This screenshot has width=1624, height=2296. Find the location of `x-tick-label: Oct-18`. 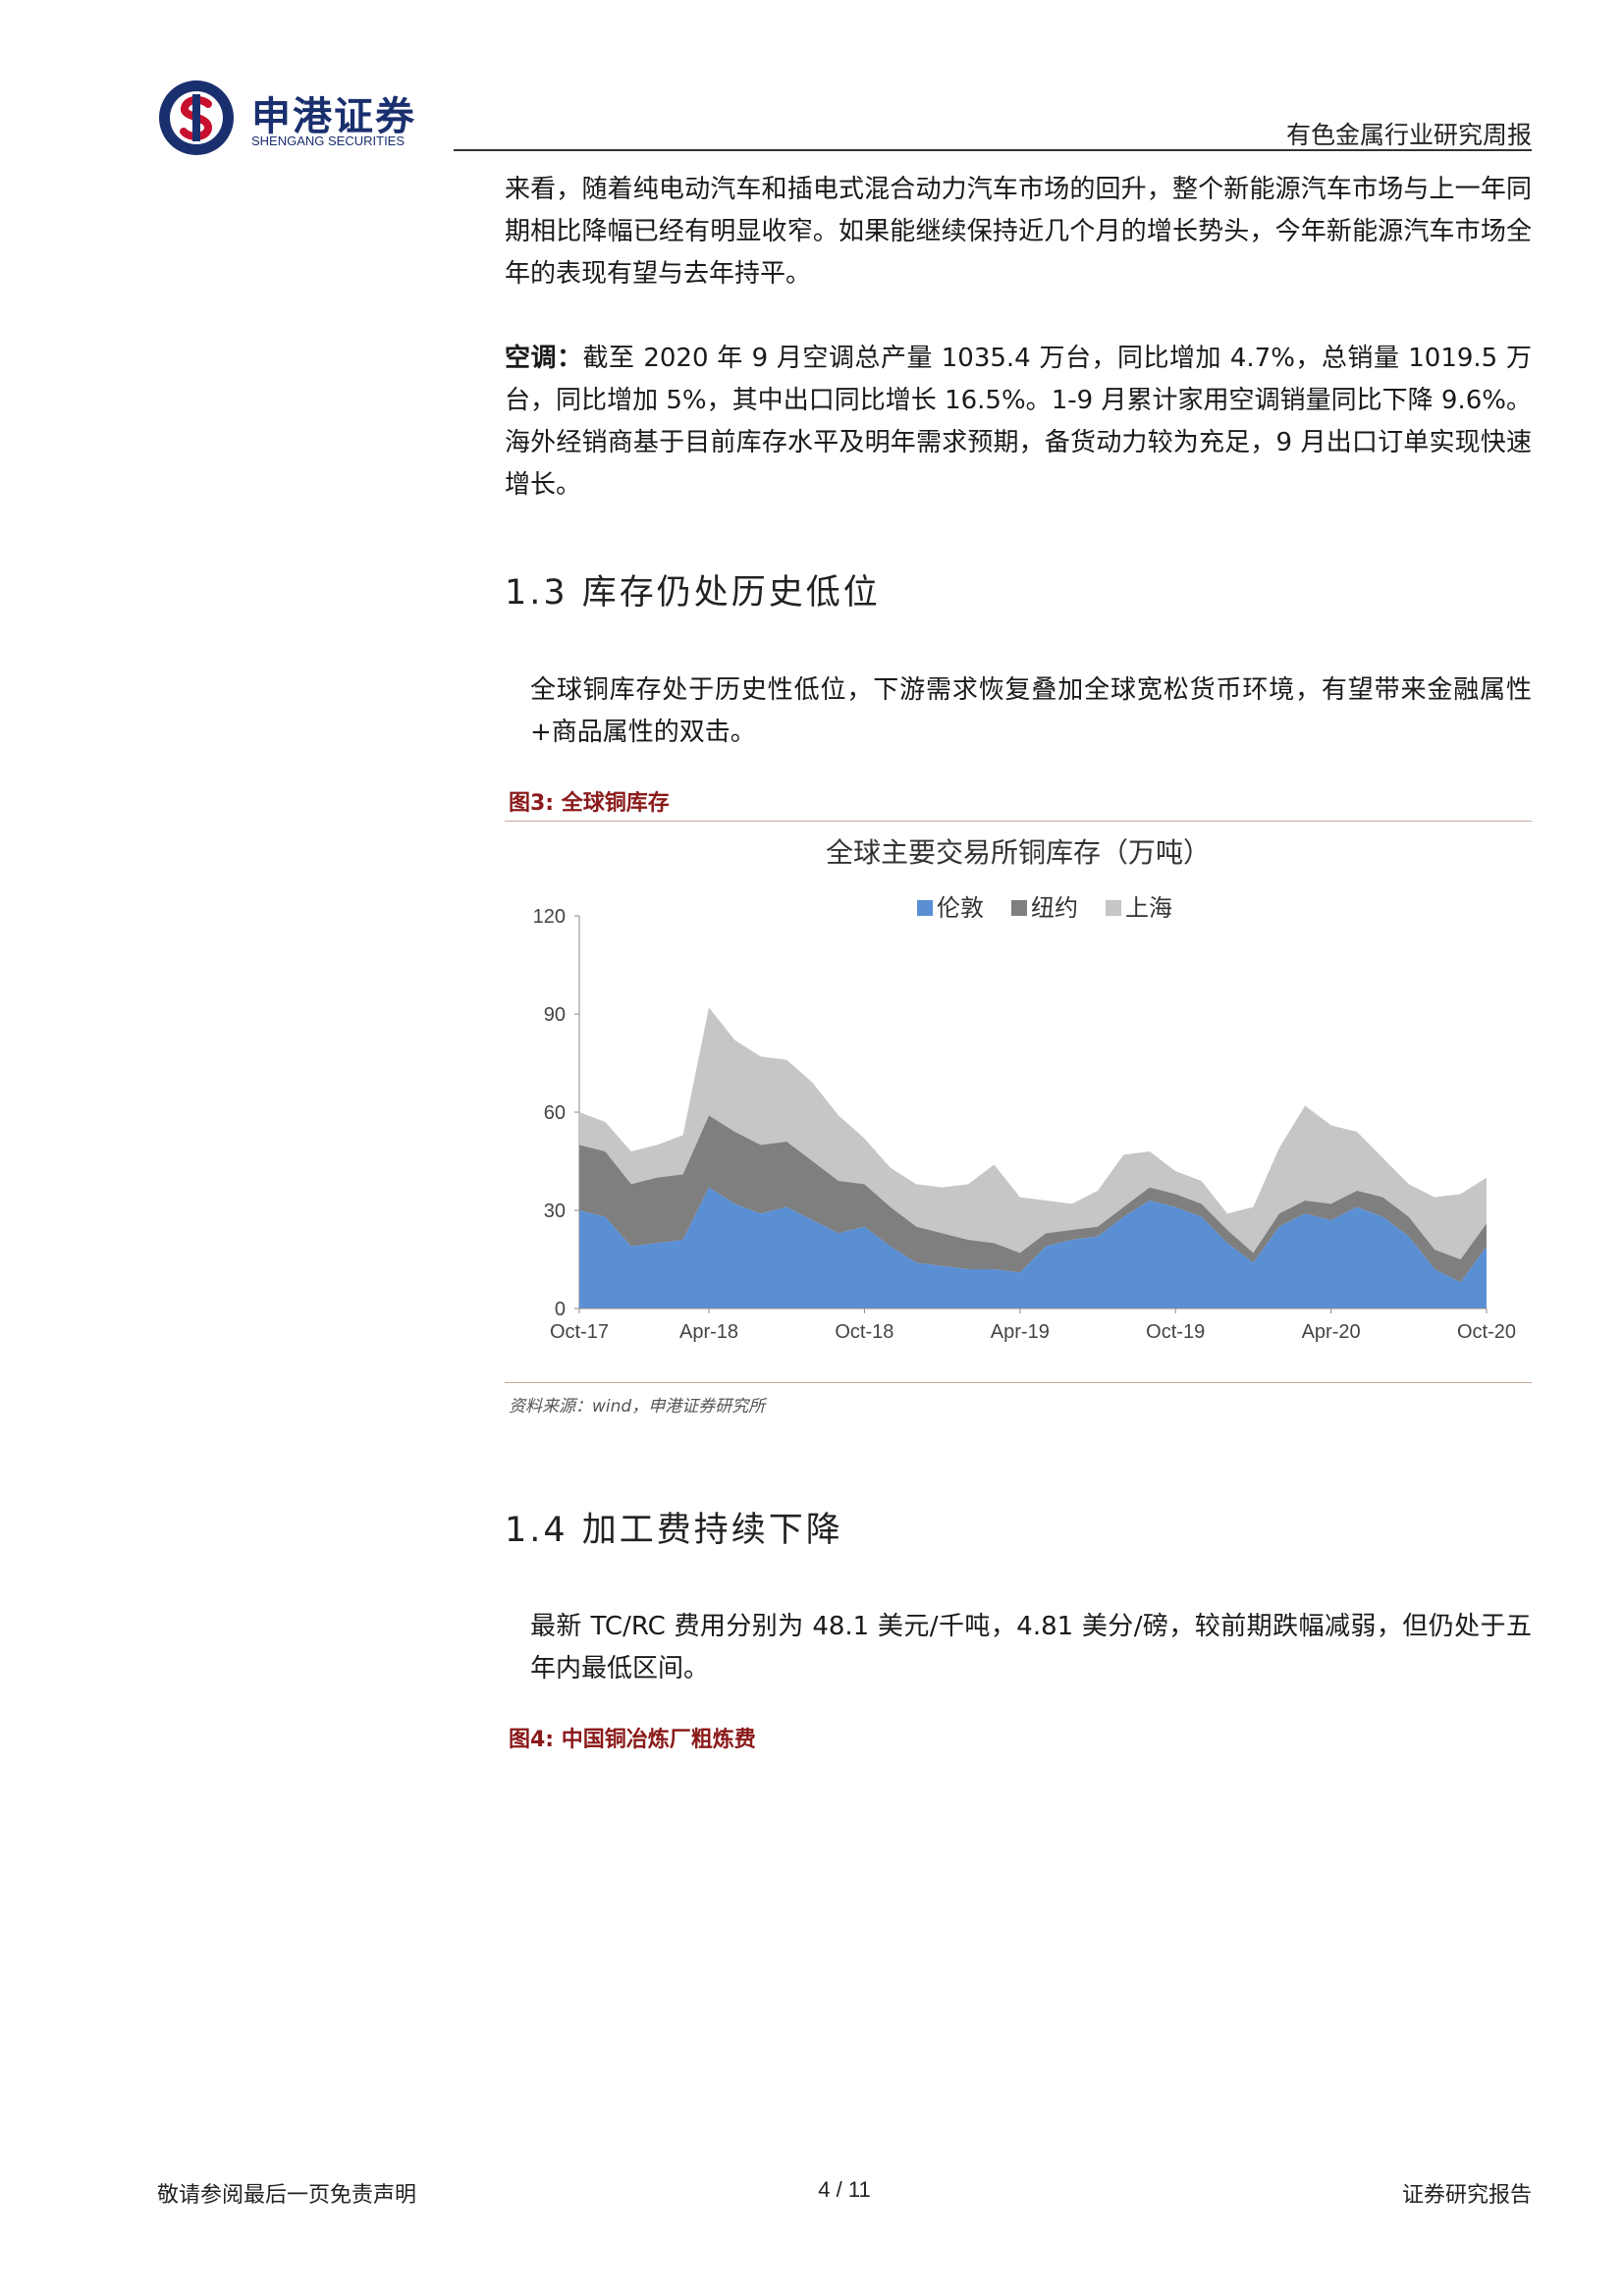

x-tick-label: Oct-18 is located at coordinates (864, 1332).